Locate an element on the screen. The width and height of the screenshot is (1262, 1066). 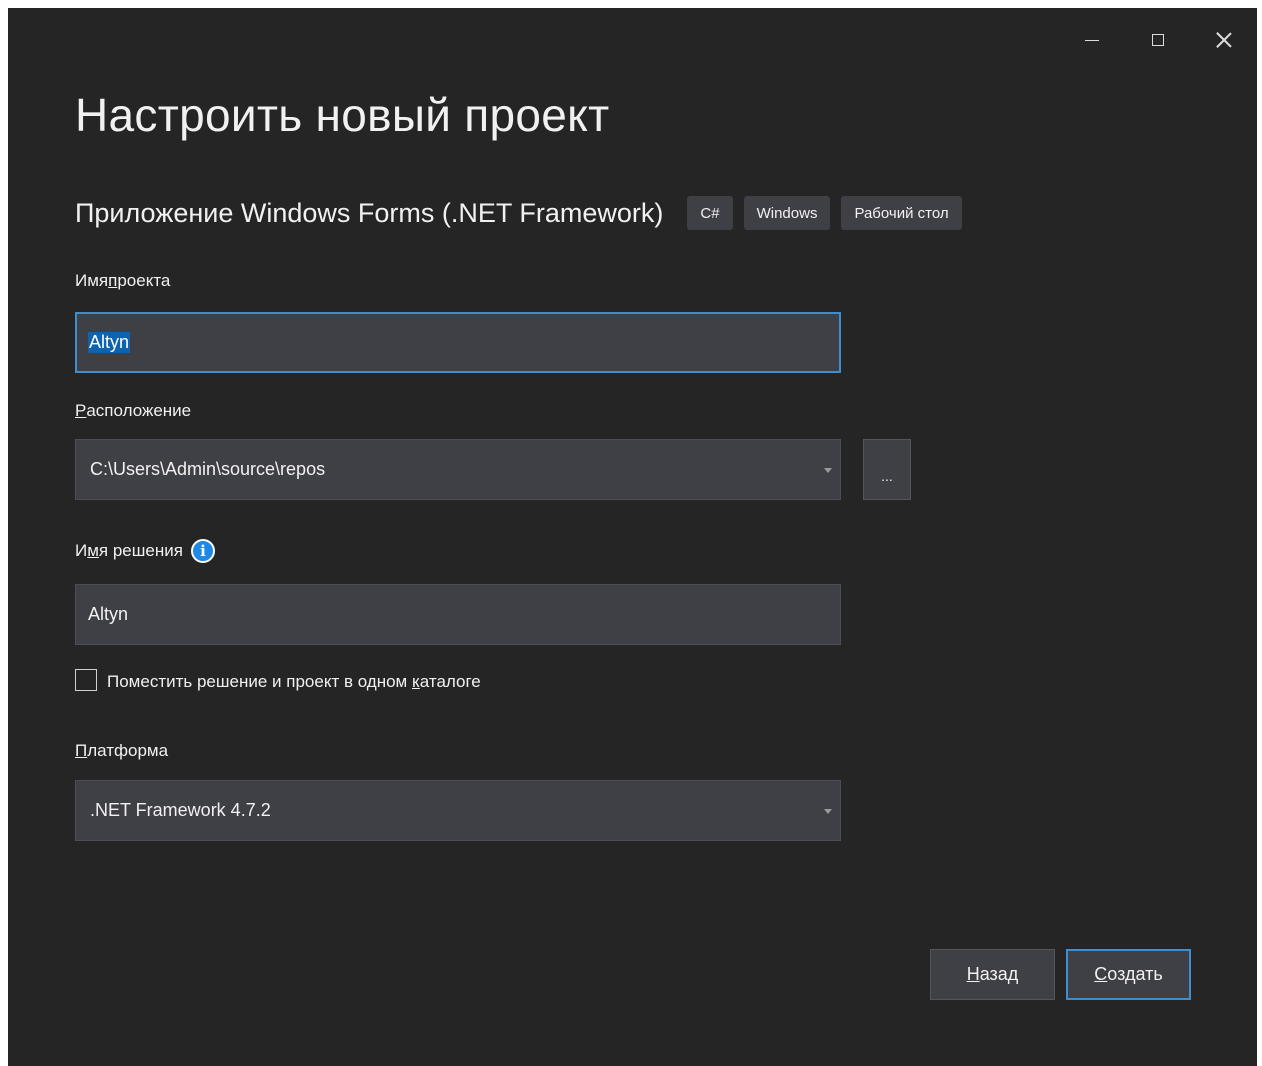
project-name-value: Altyn is located at coordinates (109, 342).